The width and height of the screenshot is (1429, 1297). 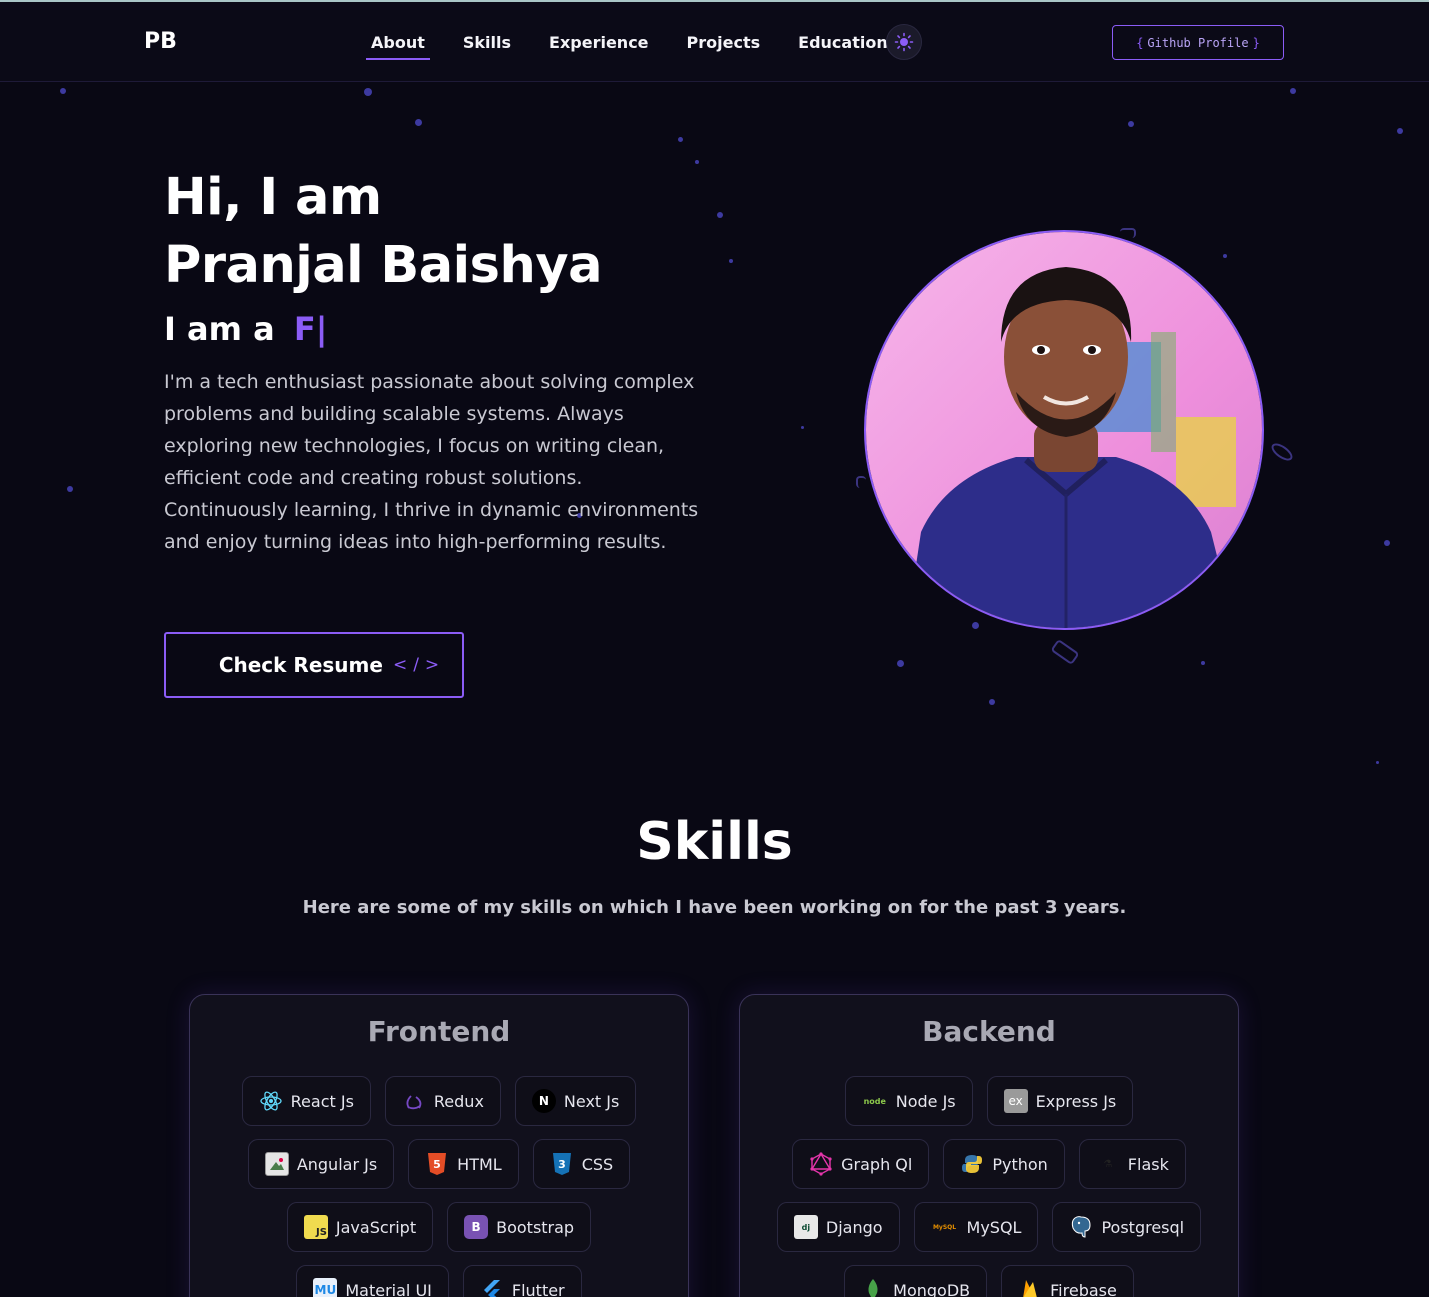 I want to click on express-icon: ex, so click(x=1015, y=1101).